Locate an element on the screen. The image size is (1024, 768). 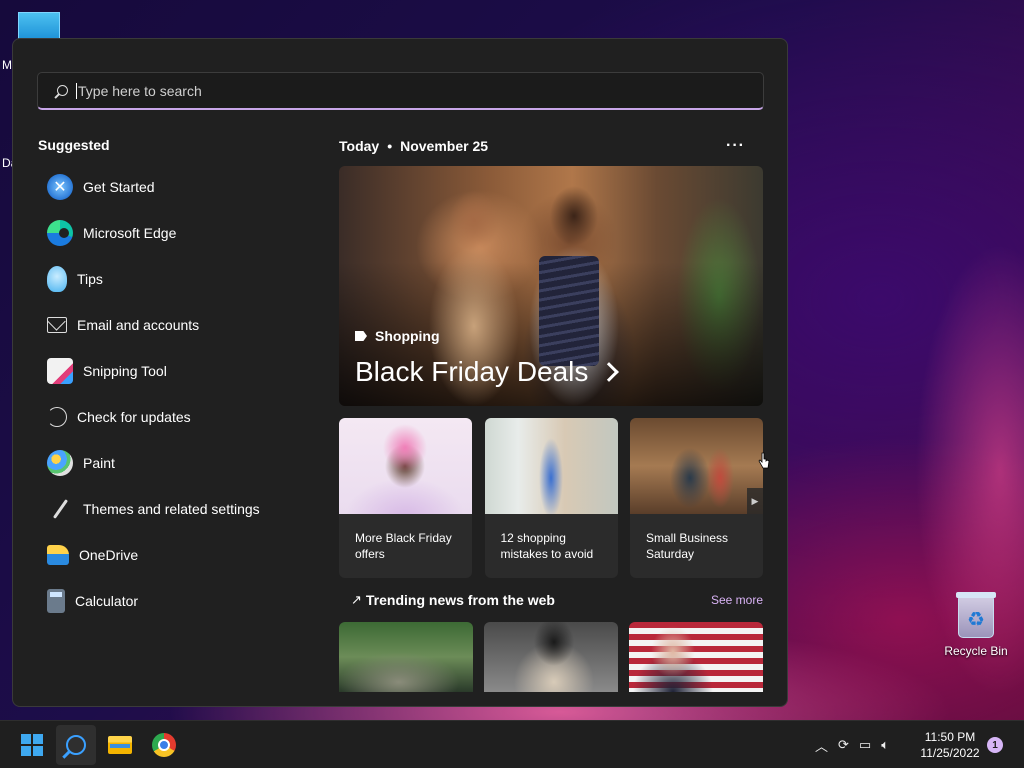
get-started-icon: ✕ is located at coordinates (60, 187).